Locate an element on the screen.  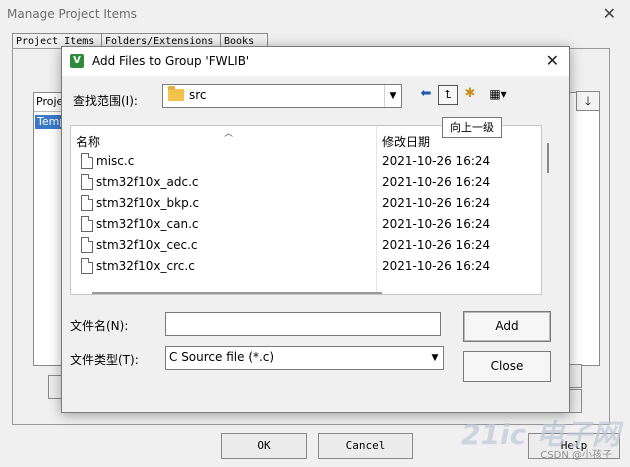
file-row: misc.c 2021-10-26 16:24 is located at coordinates (306, 161).